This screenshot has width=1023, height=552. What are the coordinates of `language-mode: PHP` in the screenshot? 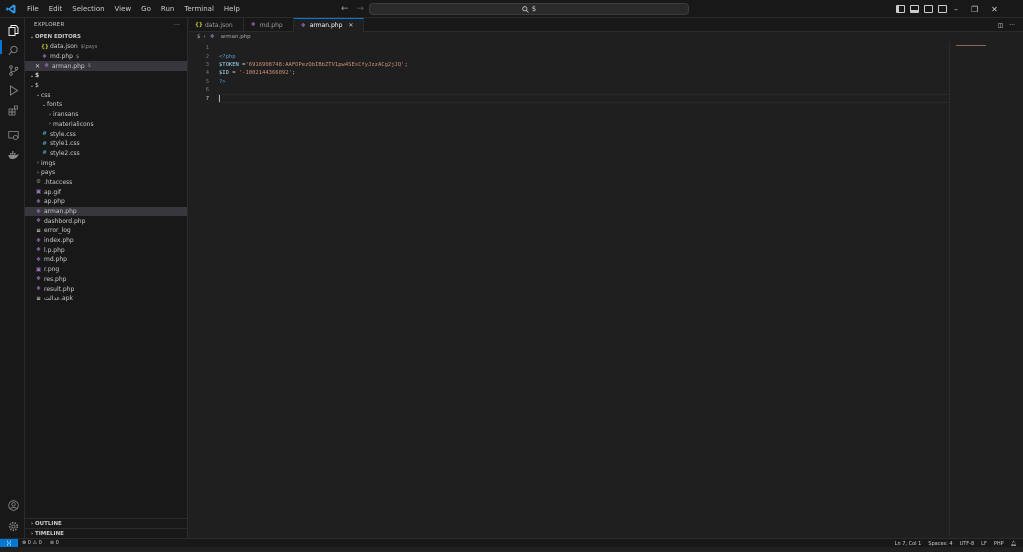 It's located at (999, 544).